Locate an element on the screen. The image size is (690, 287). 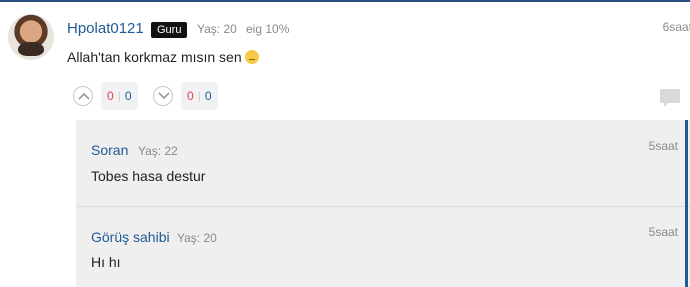
upvote-button is located at coordinates (83, 96).